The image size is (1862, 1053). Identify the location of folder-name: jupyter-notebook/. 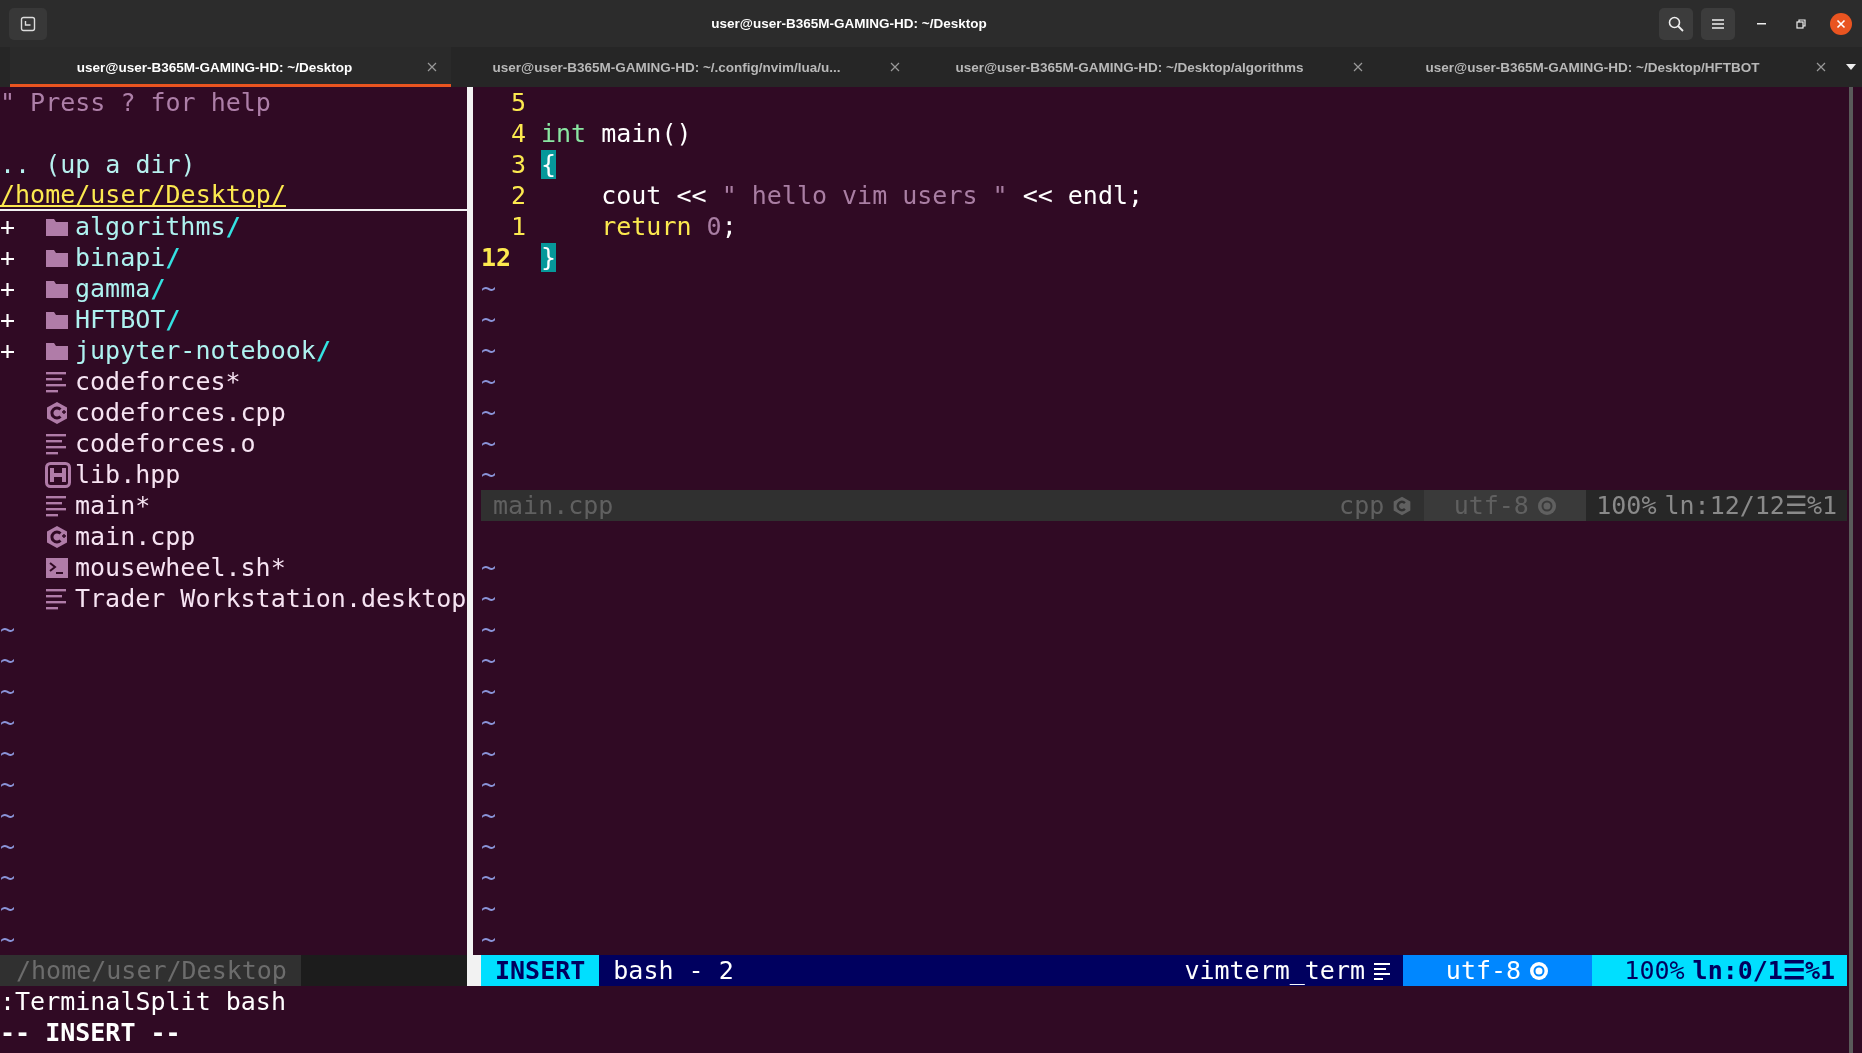
(203, 350).